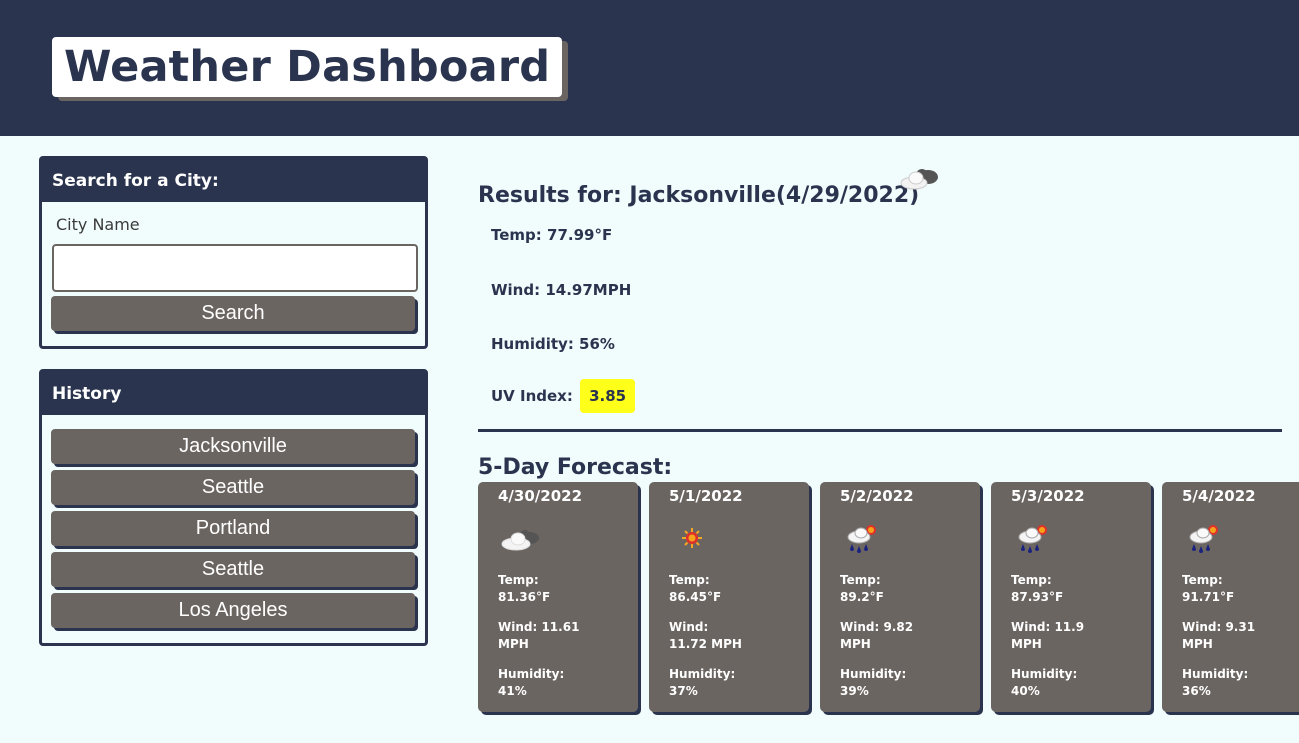 The height and width of the screenshot is (743, 1299). I want to click on forecast-title: 5-Day Forecast:, so click(575, 467).